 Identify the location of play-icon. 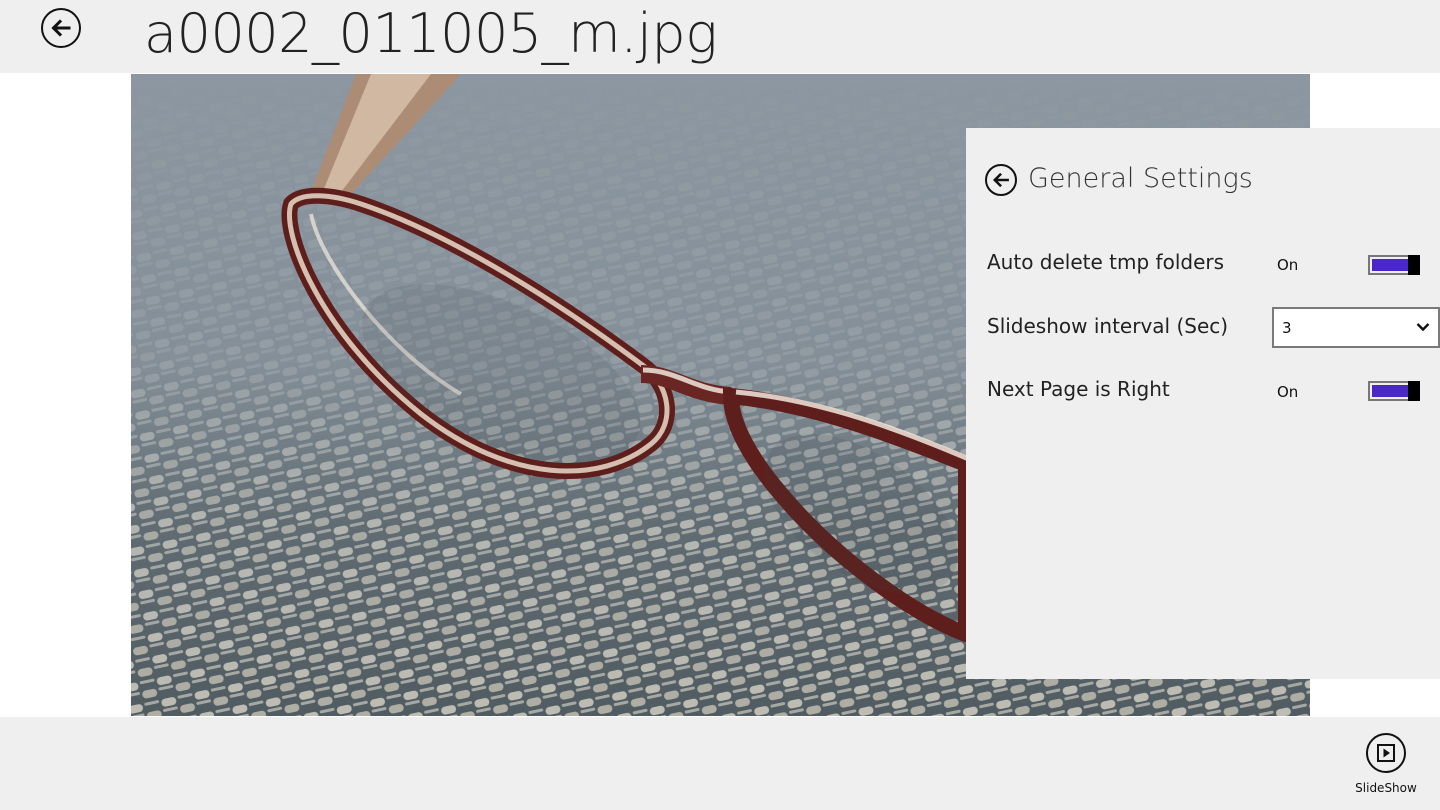
(1386, 753).